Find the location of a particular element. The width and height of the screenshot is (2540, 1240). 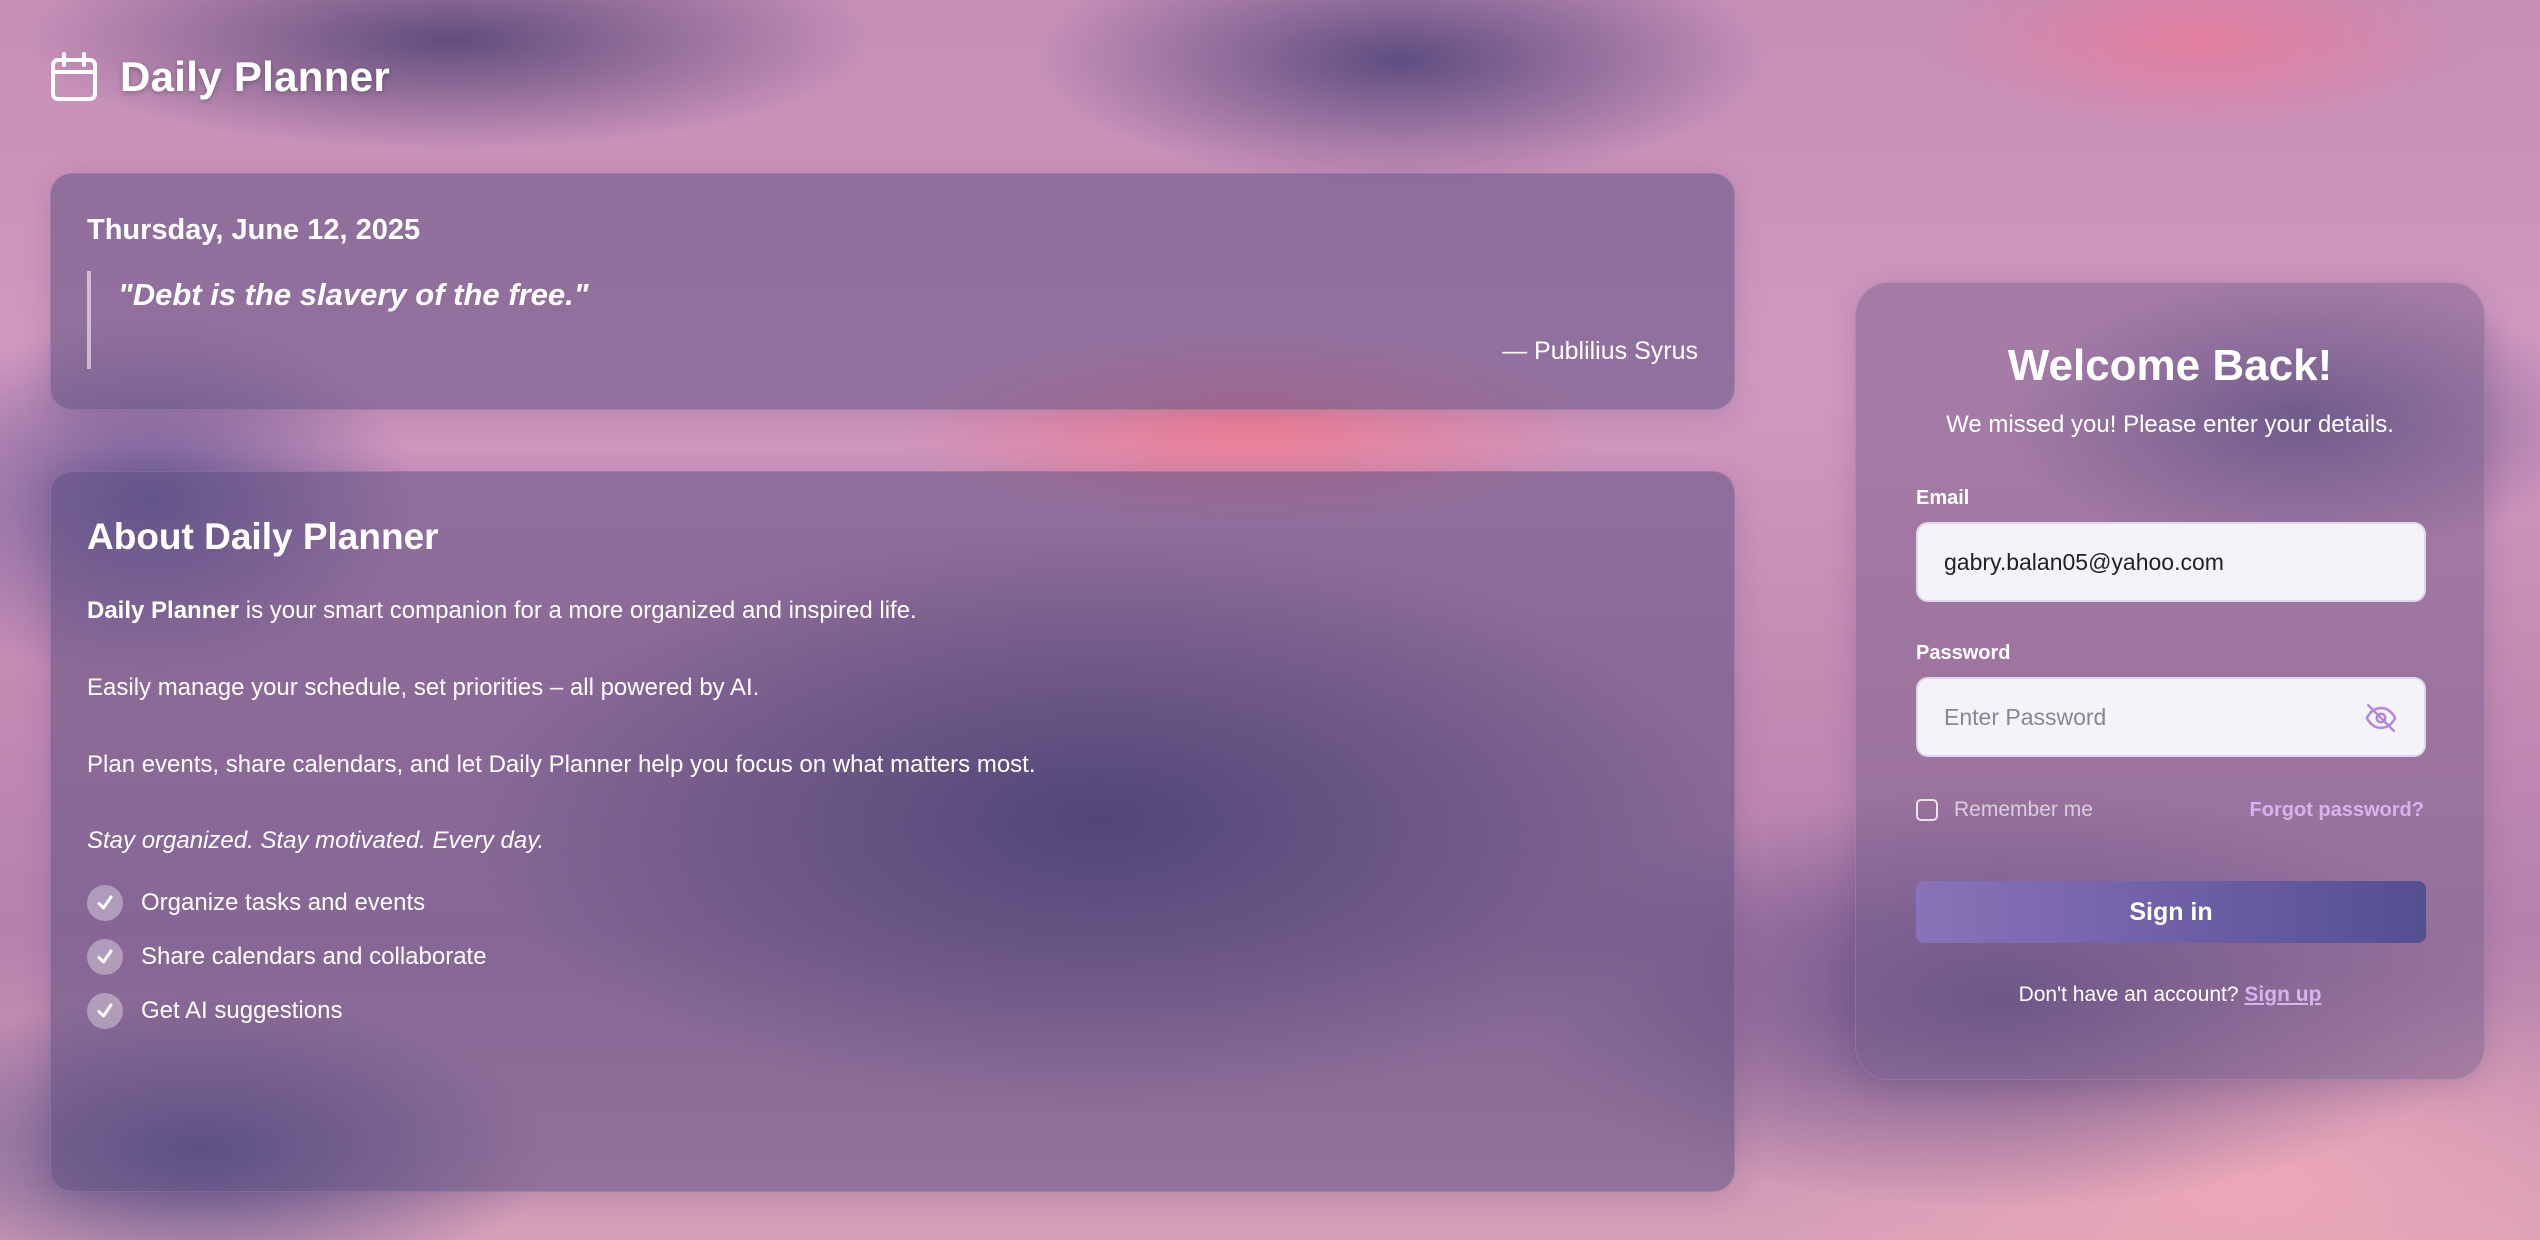

feature-label: Get AI suggestions is located at coordinates (242, 1010).